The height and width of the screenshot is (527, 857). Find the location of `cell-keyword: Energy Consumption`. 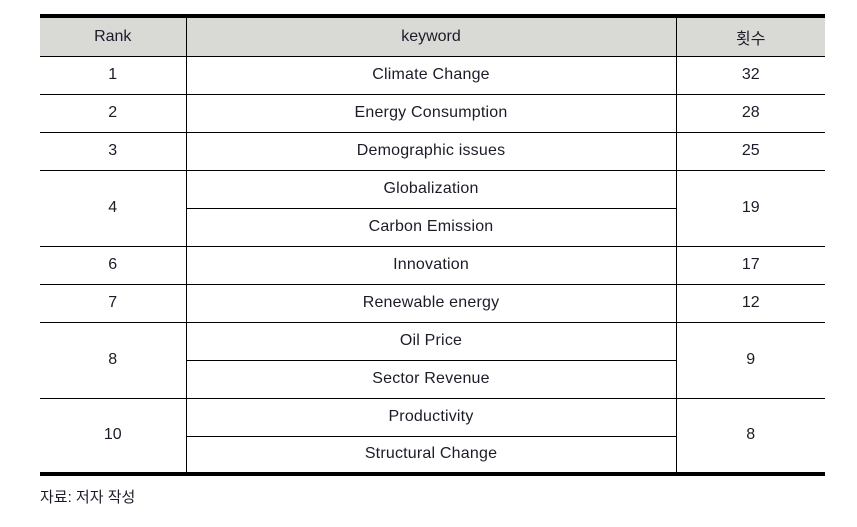

cell-keyword: Energy Consumption is located at coordinates (430, 113).